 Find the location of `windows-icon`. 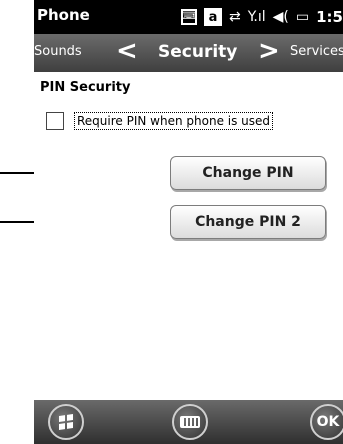

windows-icon is located at coordinates (66, 422).